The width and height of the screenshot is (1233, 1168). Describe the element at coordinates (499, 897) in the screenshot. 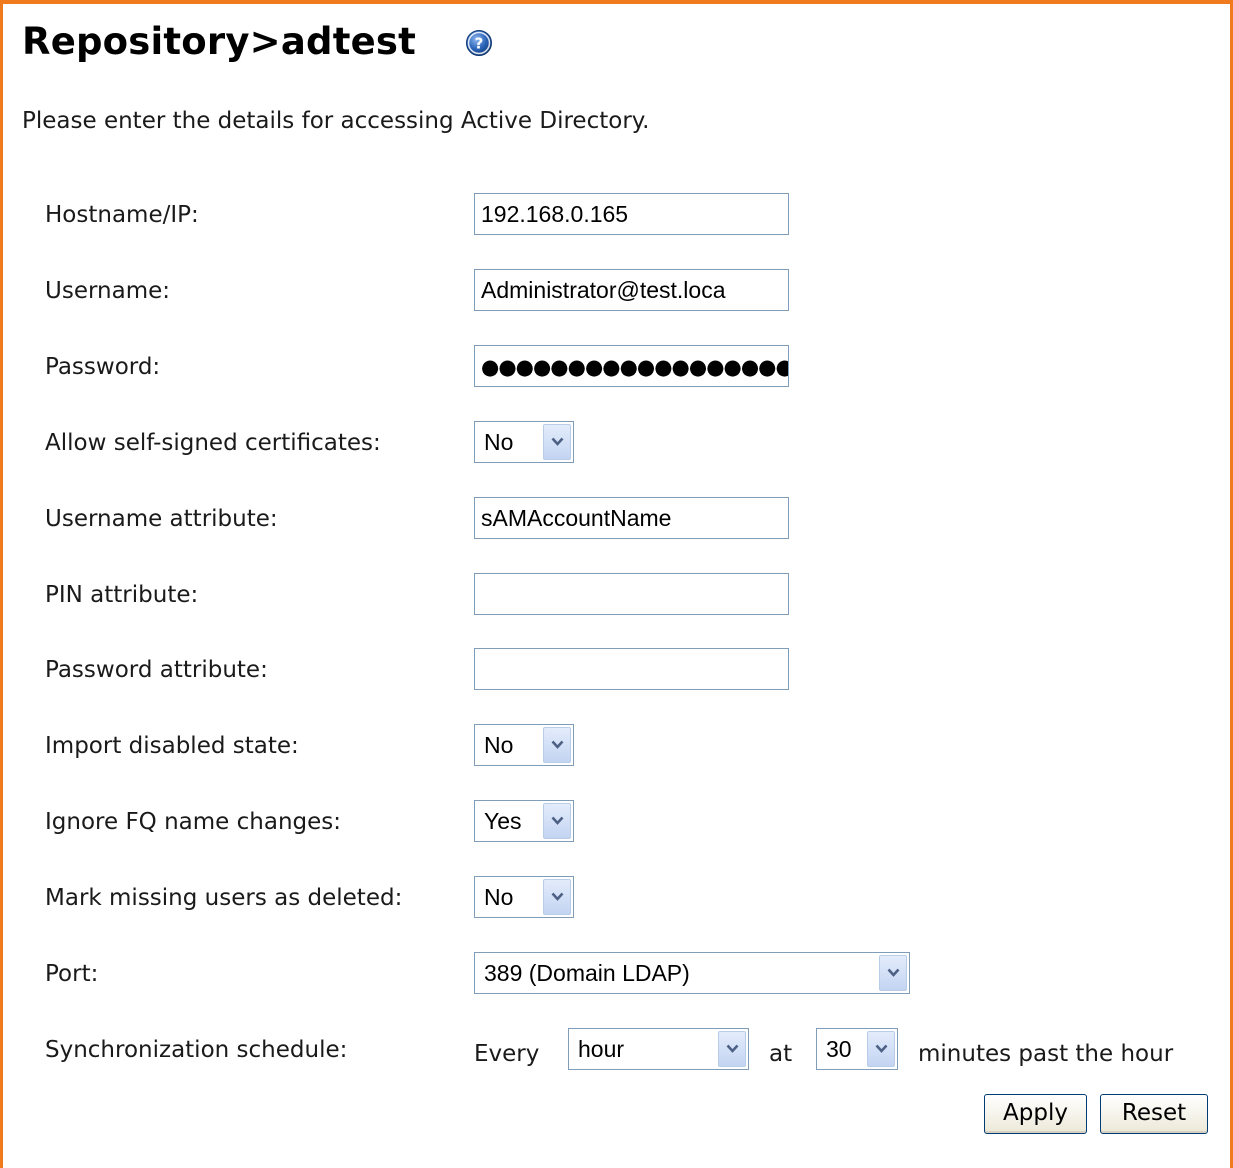

I see `mark-missing-value: No` at that location.